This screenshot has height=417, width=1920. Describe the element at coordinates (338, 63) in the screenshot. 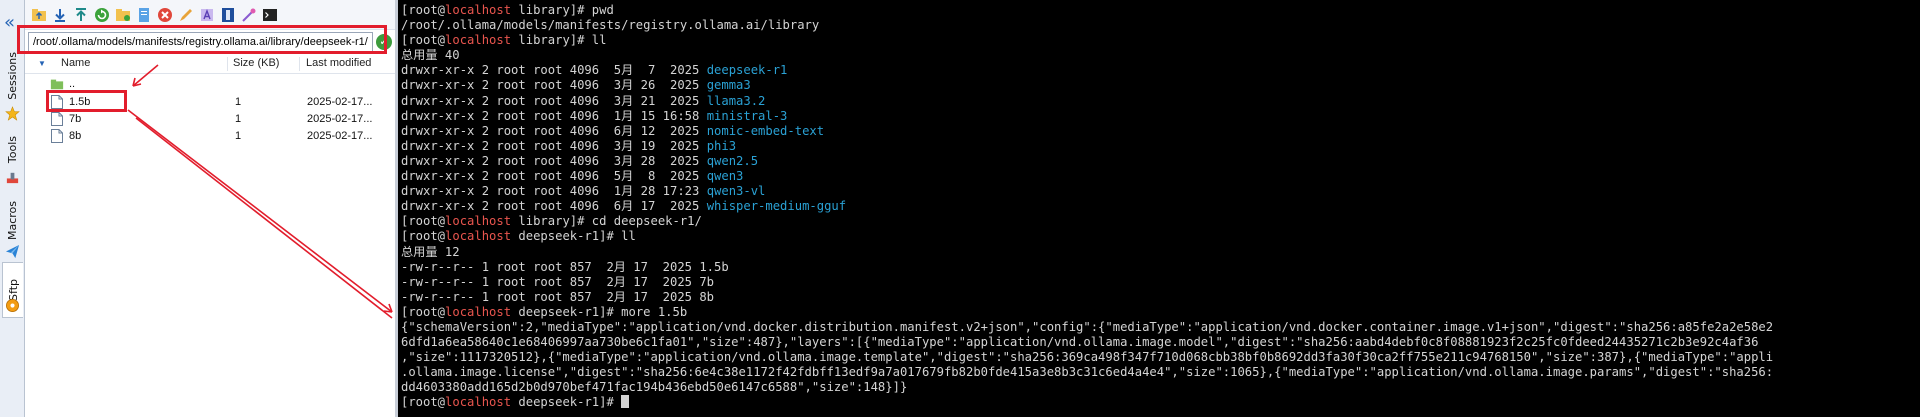

I see `column-modified: Last modified` at that location.